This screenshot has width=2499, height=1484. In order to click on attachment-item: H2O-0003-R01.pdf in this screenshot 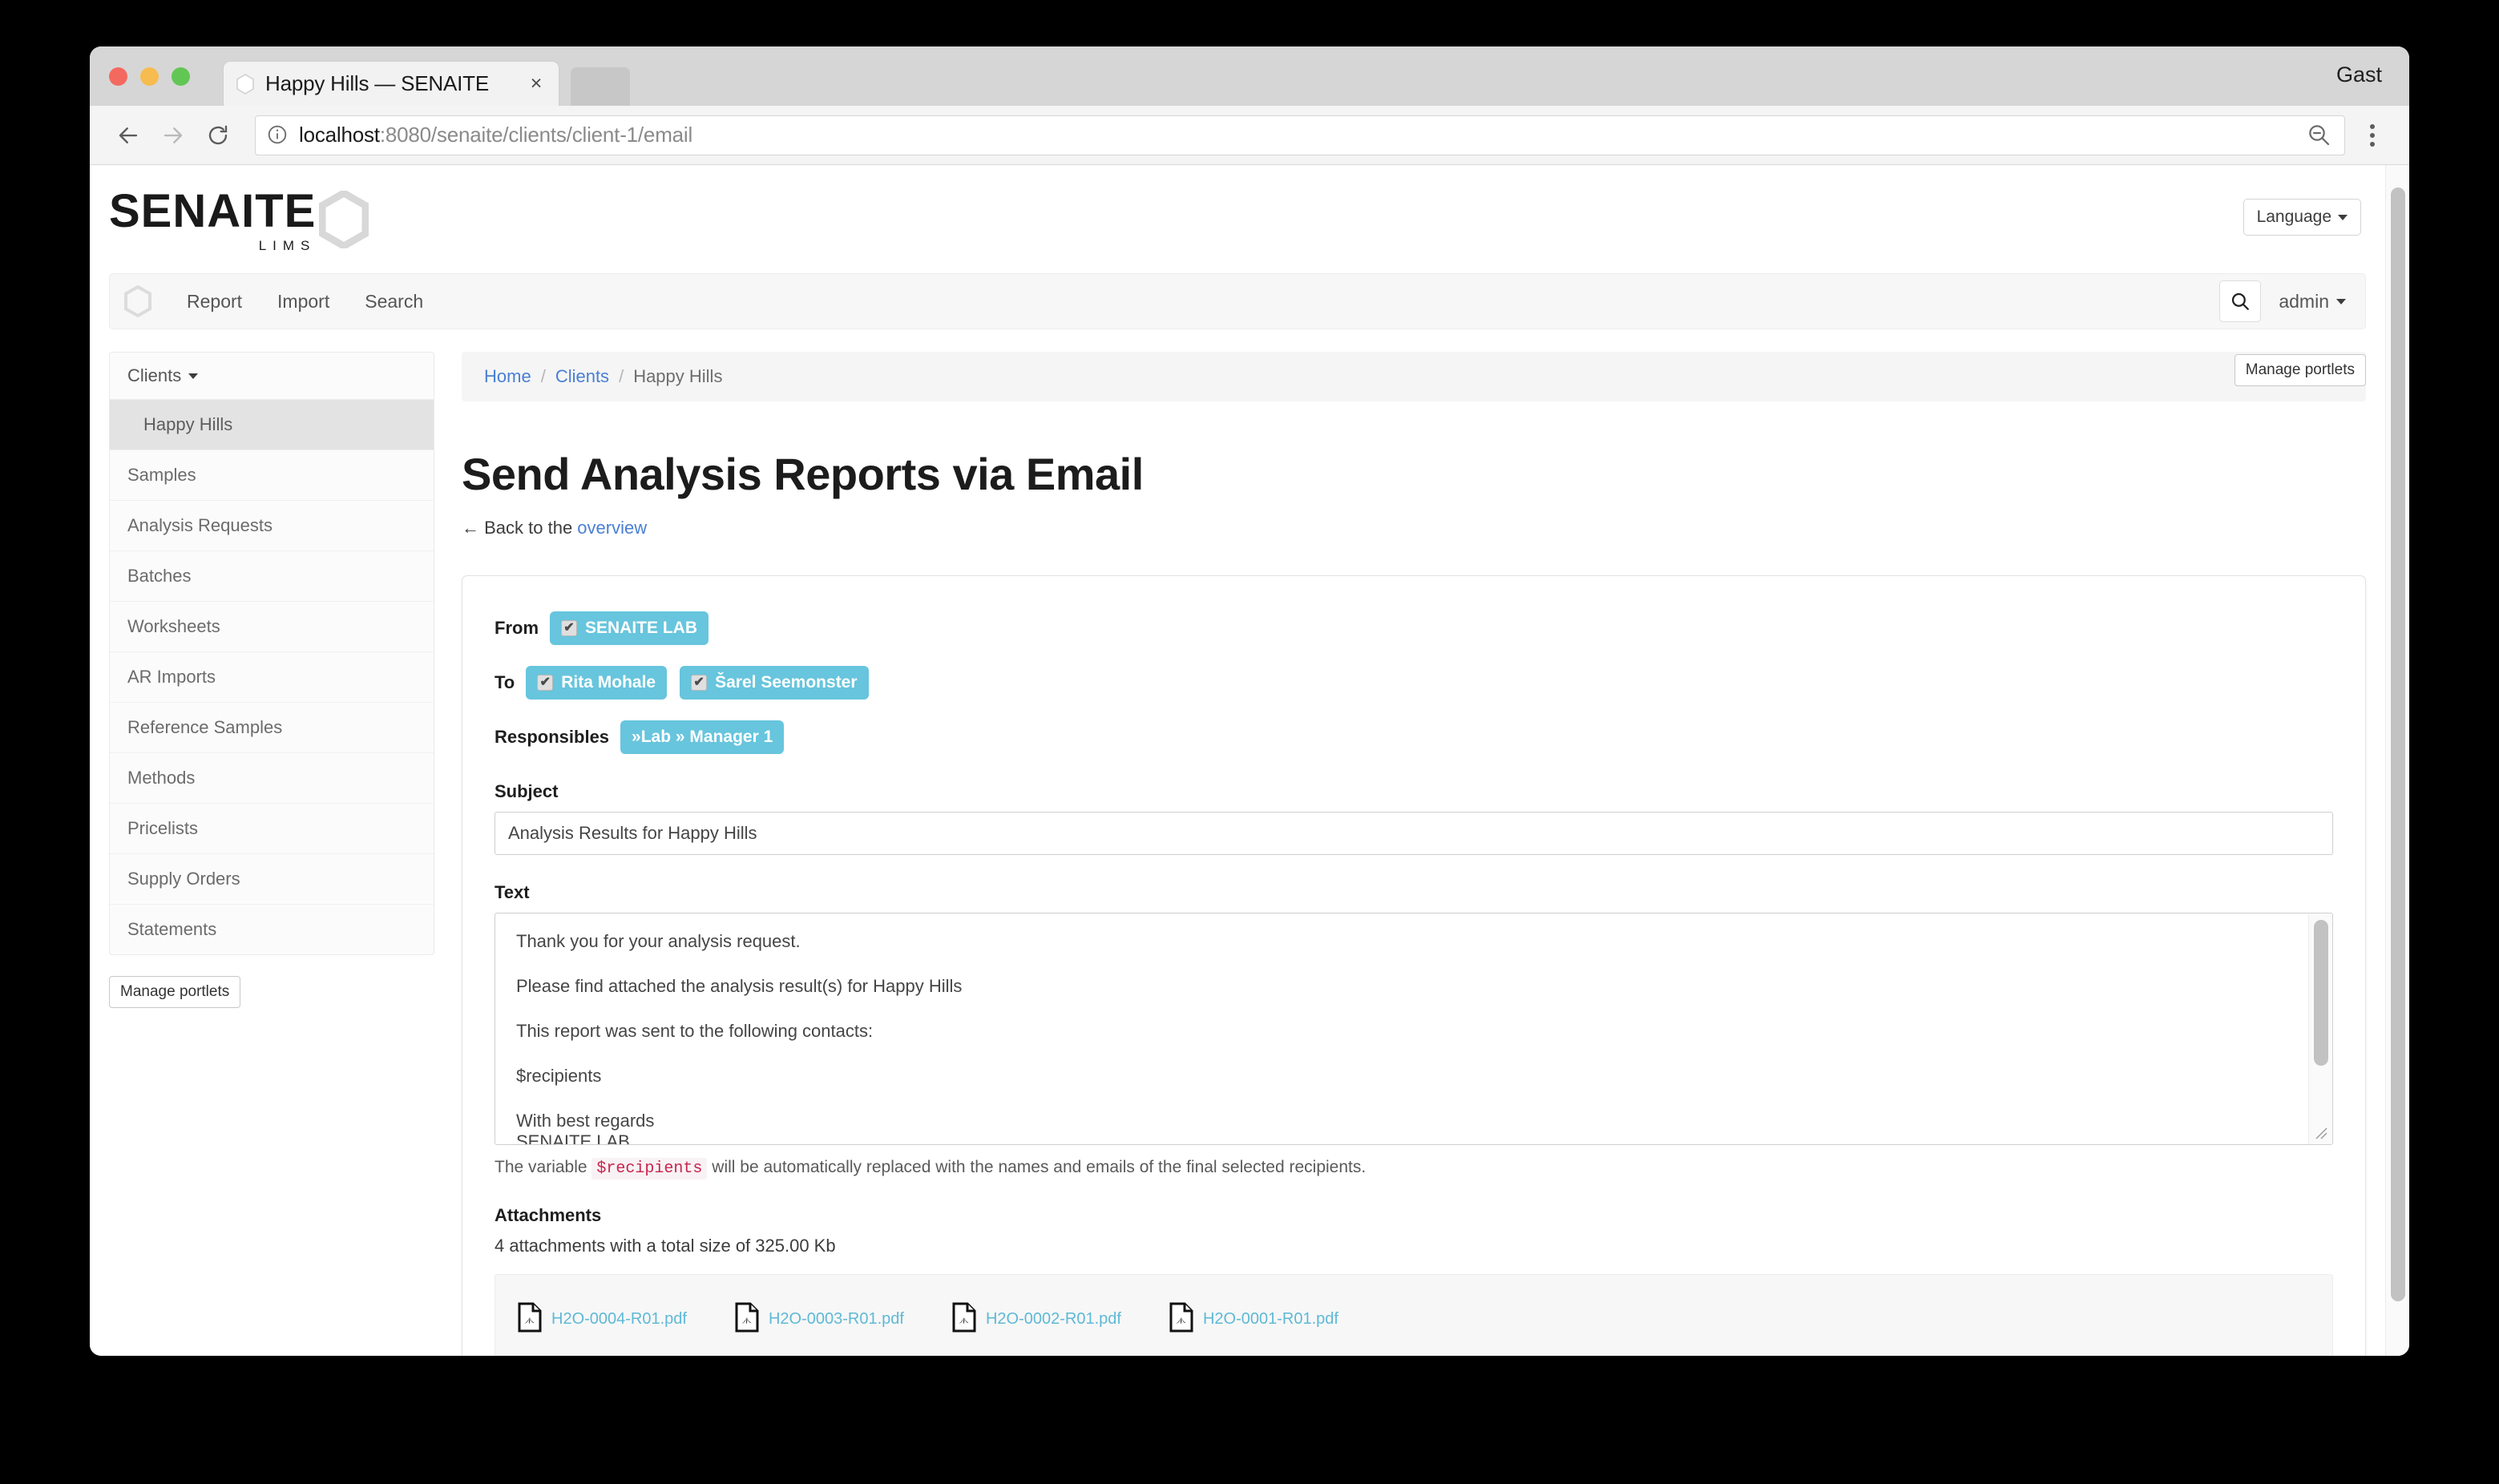, I will do `click(819, 1320)`.